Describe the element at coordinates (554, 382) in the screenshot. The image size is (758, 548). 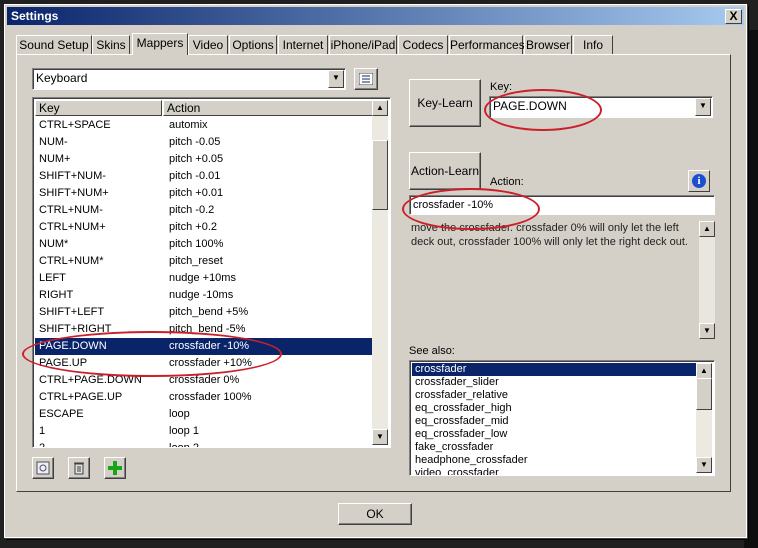
I see `see-also-item: crossfader_slider` at that location.